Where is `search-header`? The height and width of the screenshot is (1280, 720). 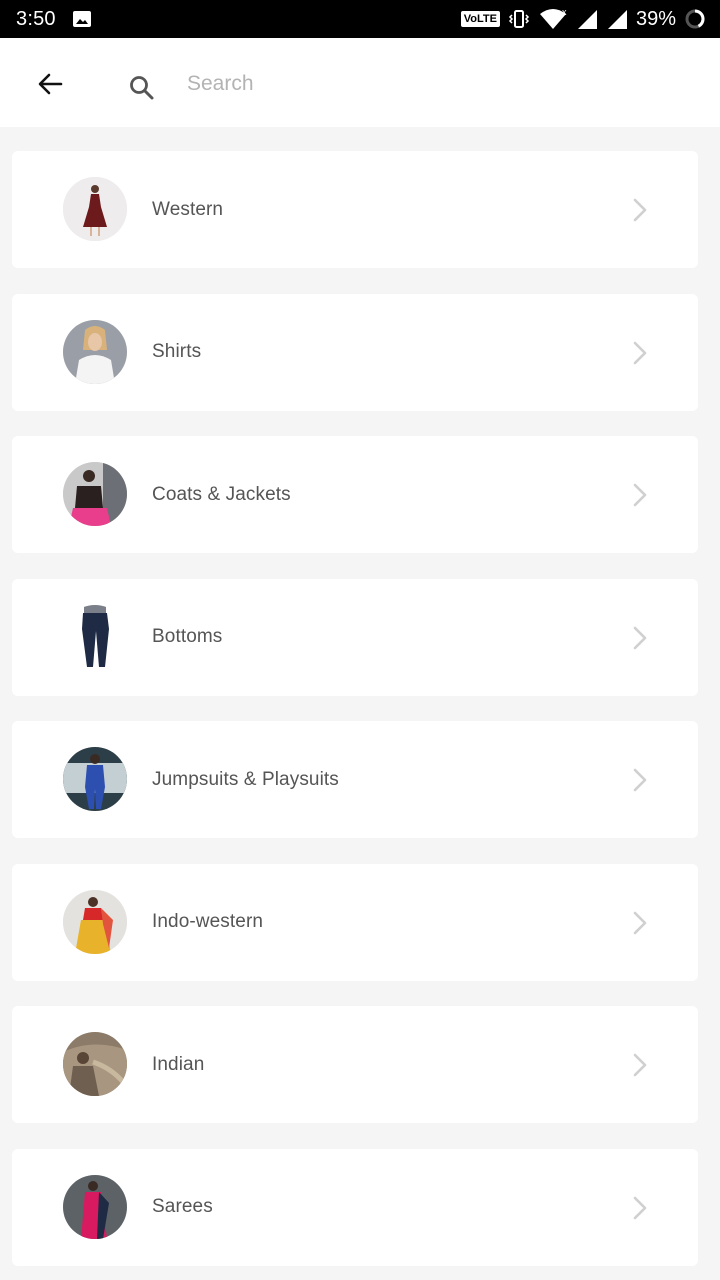
search-header is located at coordinates (360, 82).